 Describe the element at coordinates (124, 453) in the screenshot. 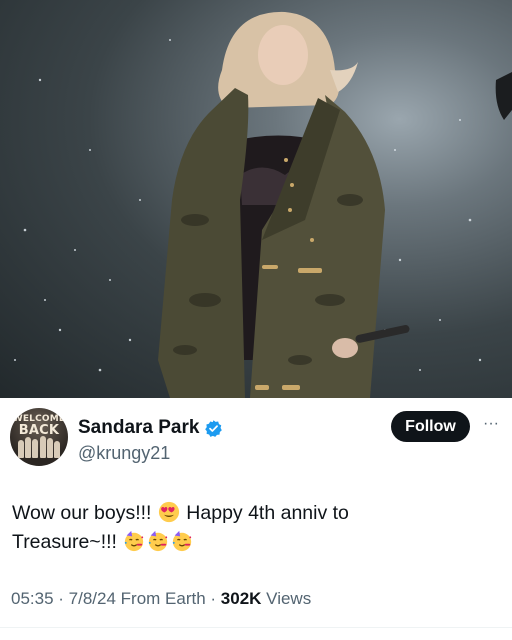

I see `author-handle: @krungy21` at that location.